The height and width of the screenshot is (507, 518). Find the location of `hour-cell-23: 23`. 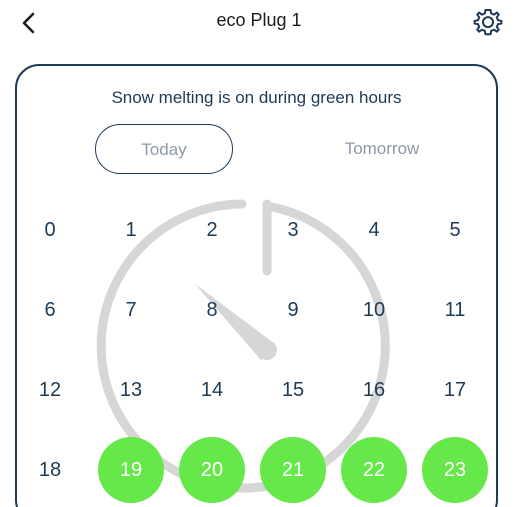

hour-cell-23: 23 is located at coordinates (455, 470).